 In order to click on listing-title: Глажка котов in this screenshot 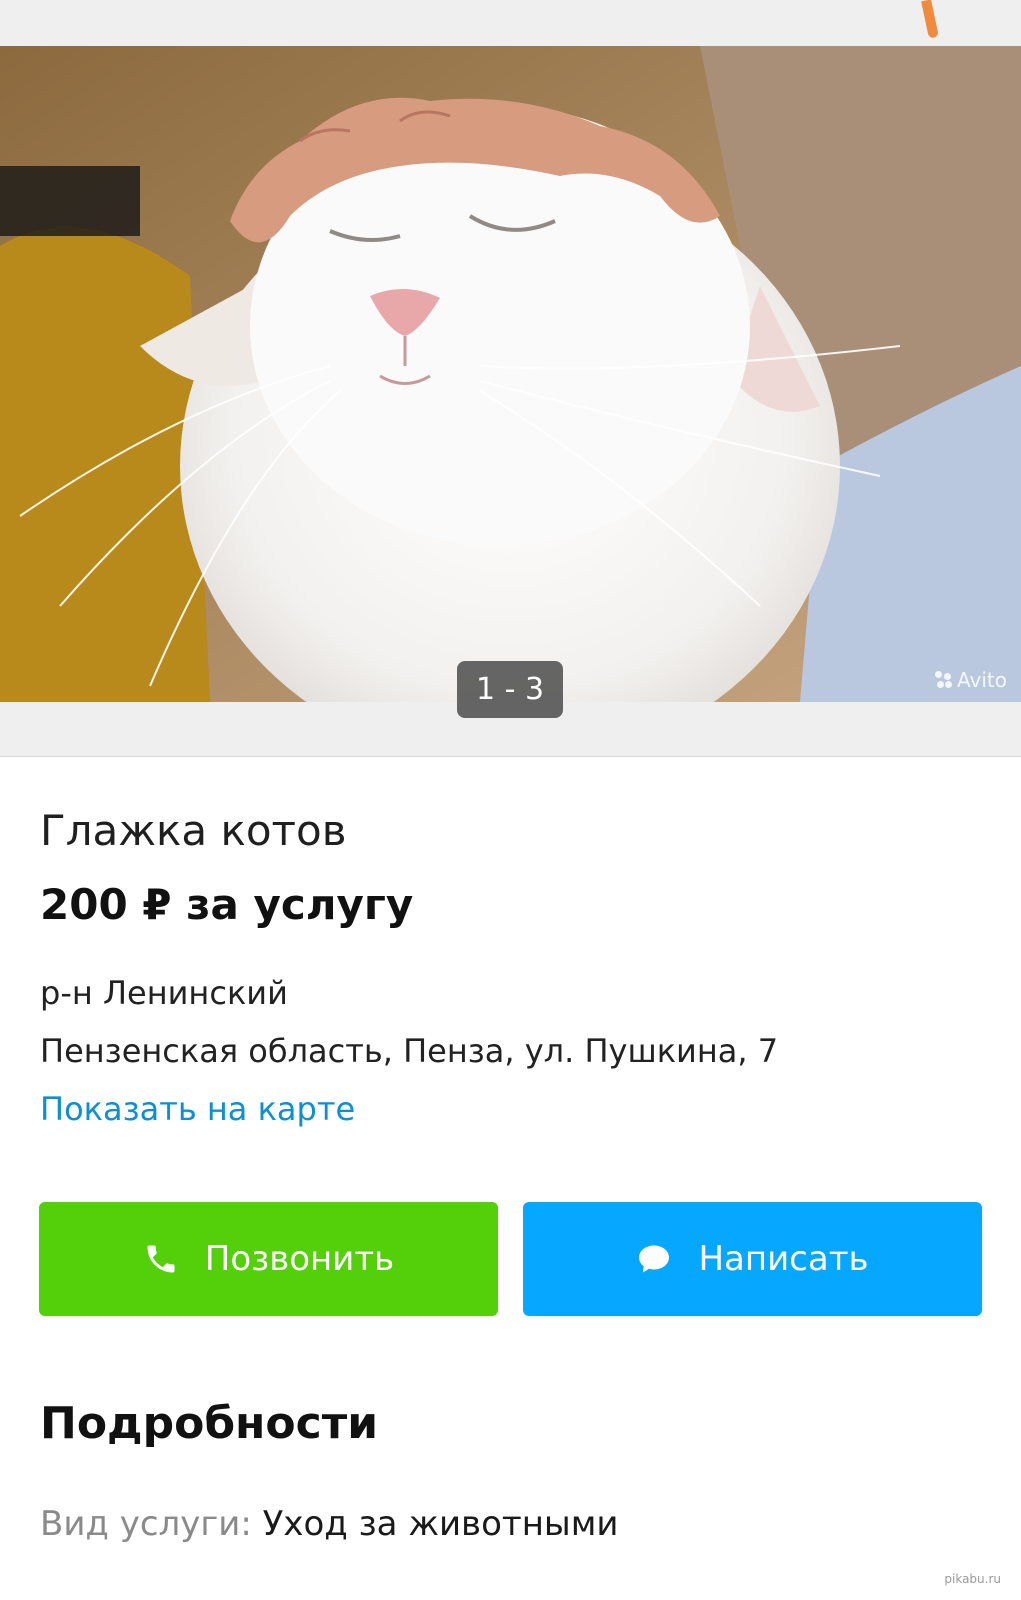, I will do `click(193, 830)`.